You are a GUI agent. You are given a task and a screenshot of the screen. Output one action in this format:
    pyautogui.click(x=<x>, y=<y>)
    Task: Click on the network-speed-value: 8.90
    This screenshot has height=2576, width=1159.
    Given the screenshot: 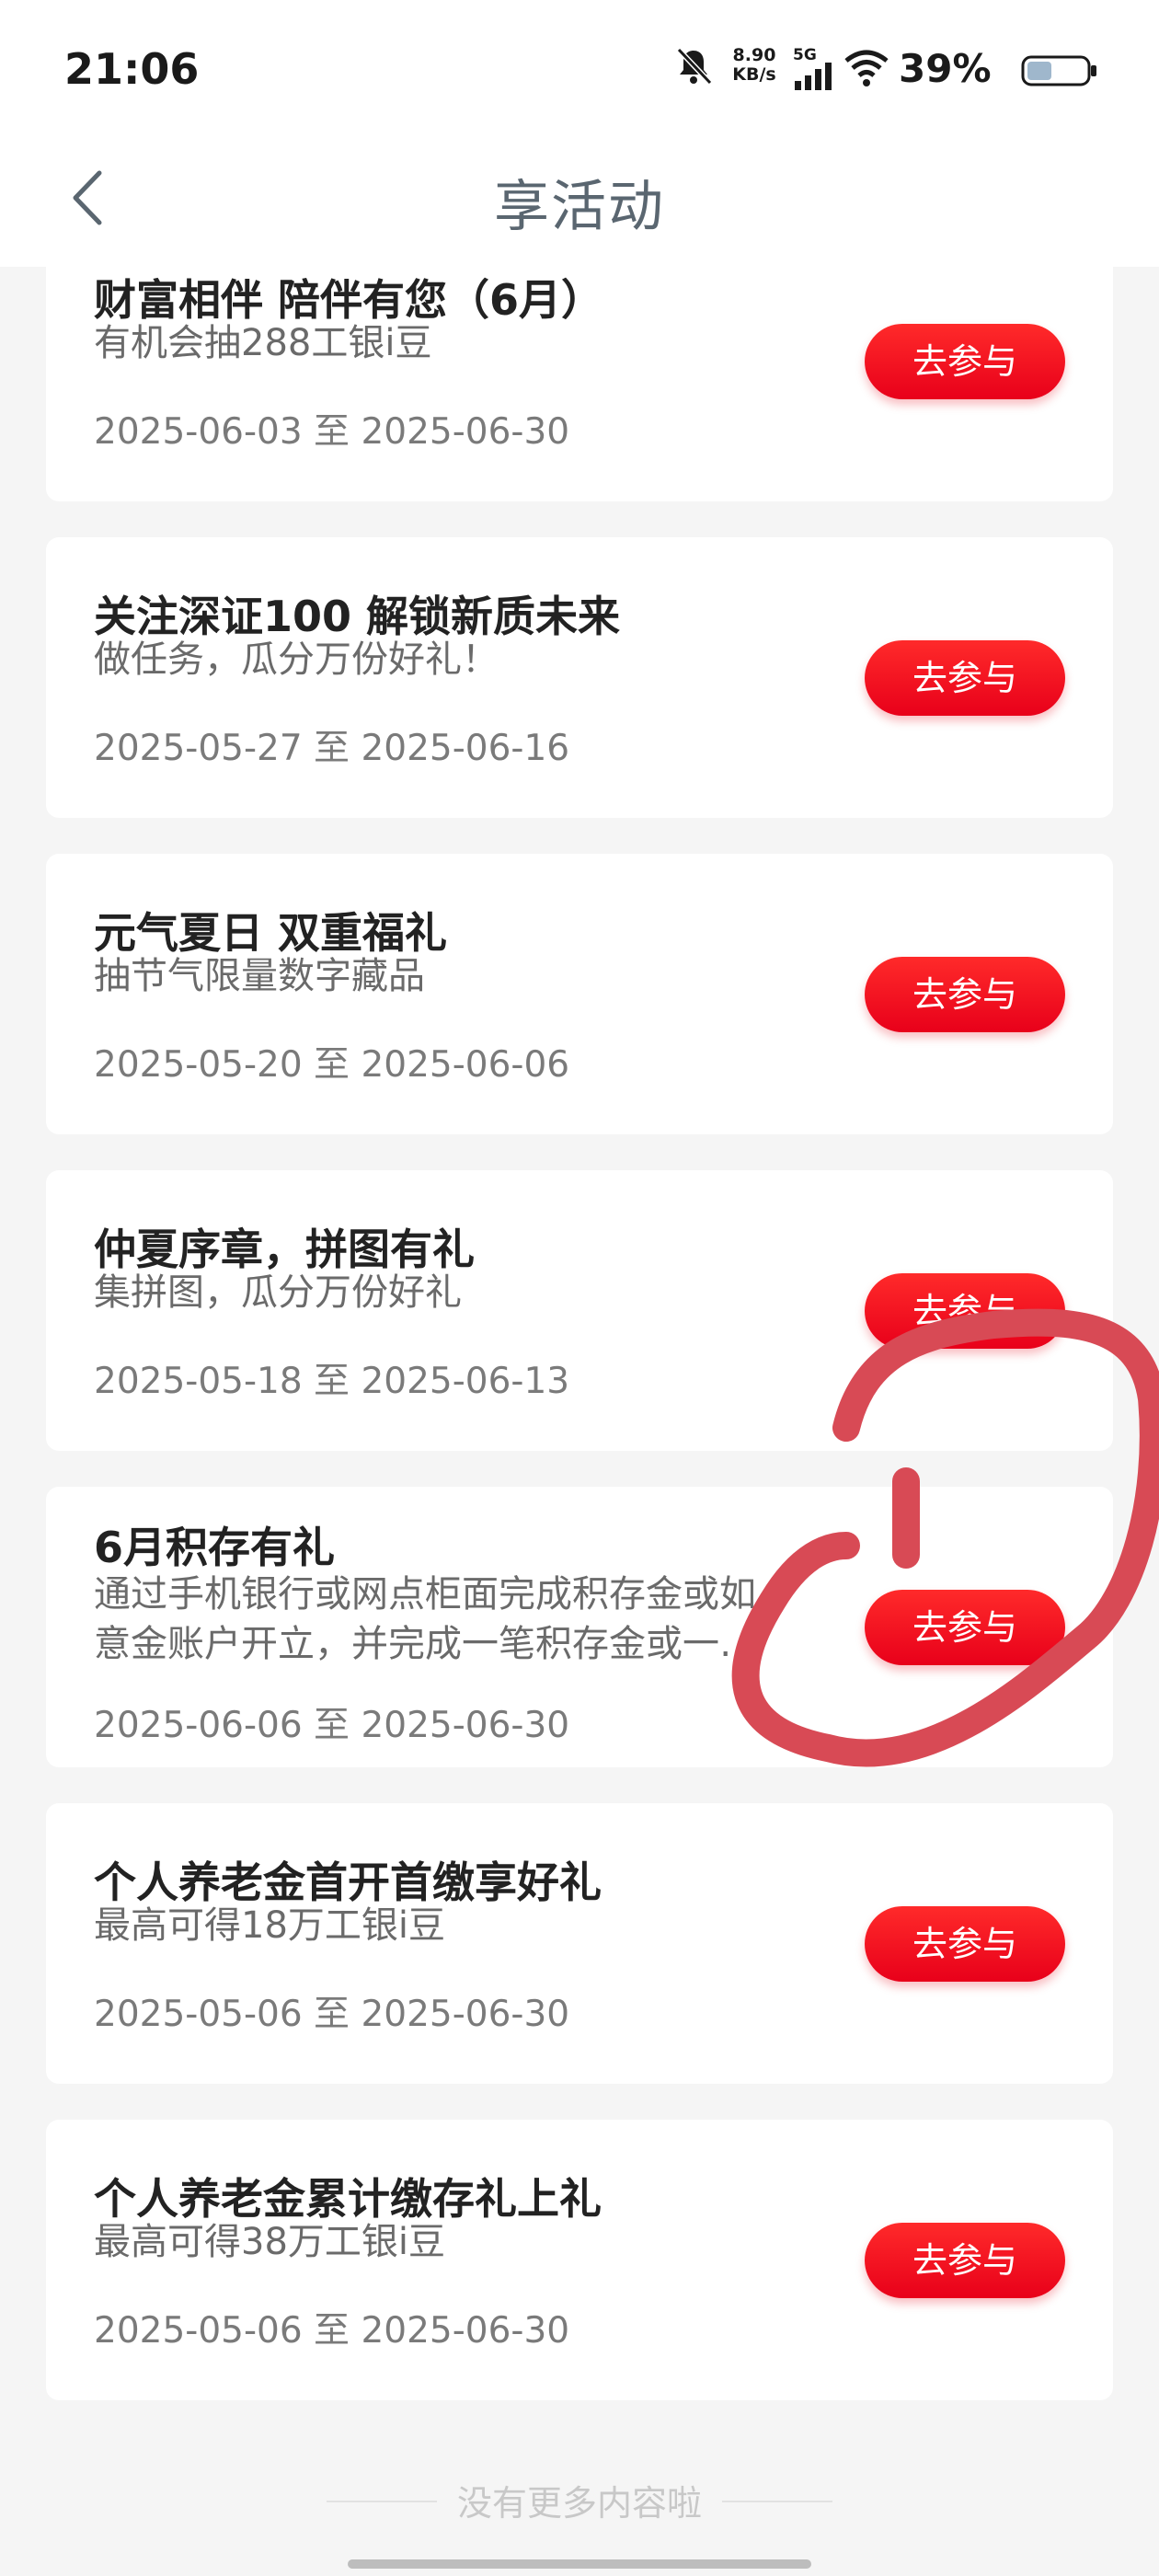 What is the action you would take?
    pyautogui.click(x=754, y=55)
    